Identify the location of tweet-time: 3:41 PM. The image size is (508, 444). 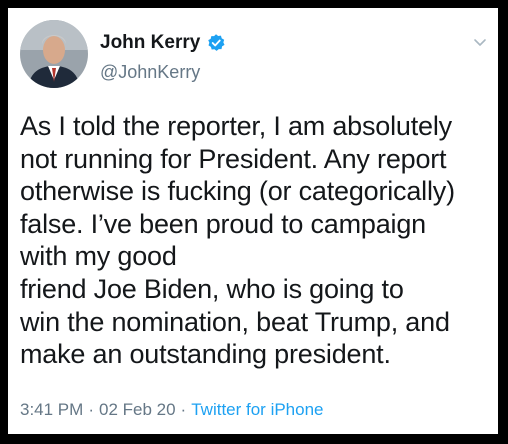
(51, 410).